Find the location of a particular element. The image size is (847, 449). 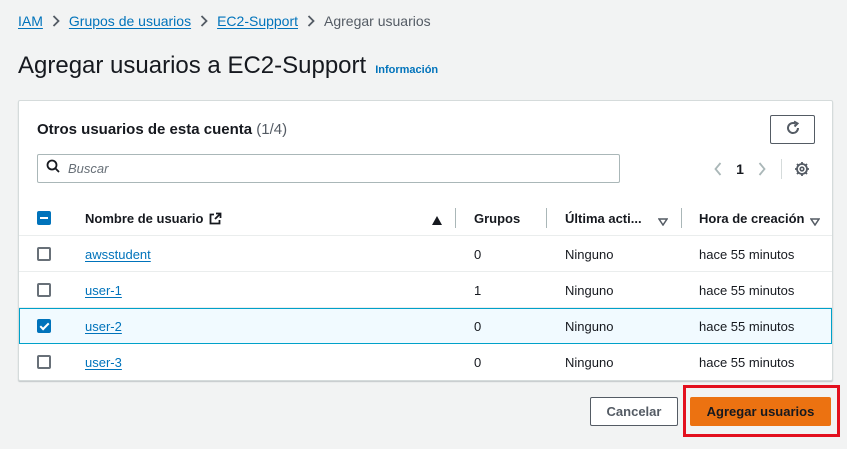

column-header-groups: Grupos is located at coordinates (497, 218).